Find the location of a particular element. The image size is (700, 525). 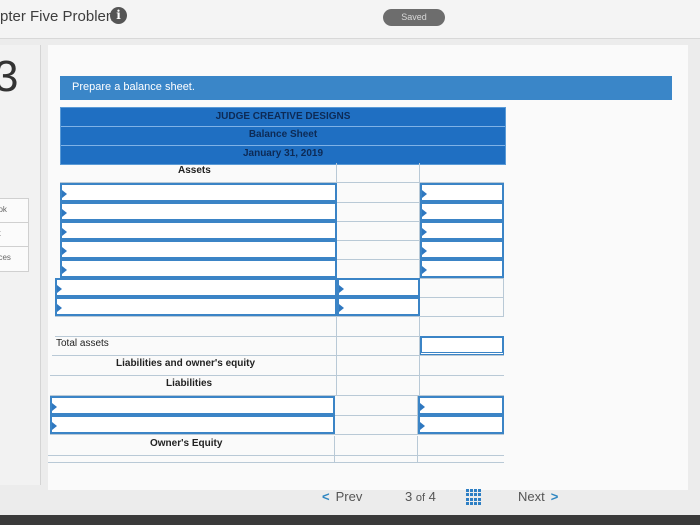

page-of-label: of is located at coordinates (420, 498).